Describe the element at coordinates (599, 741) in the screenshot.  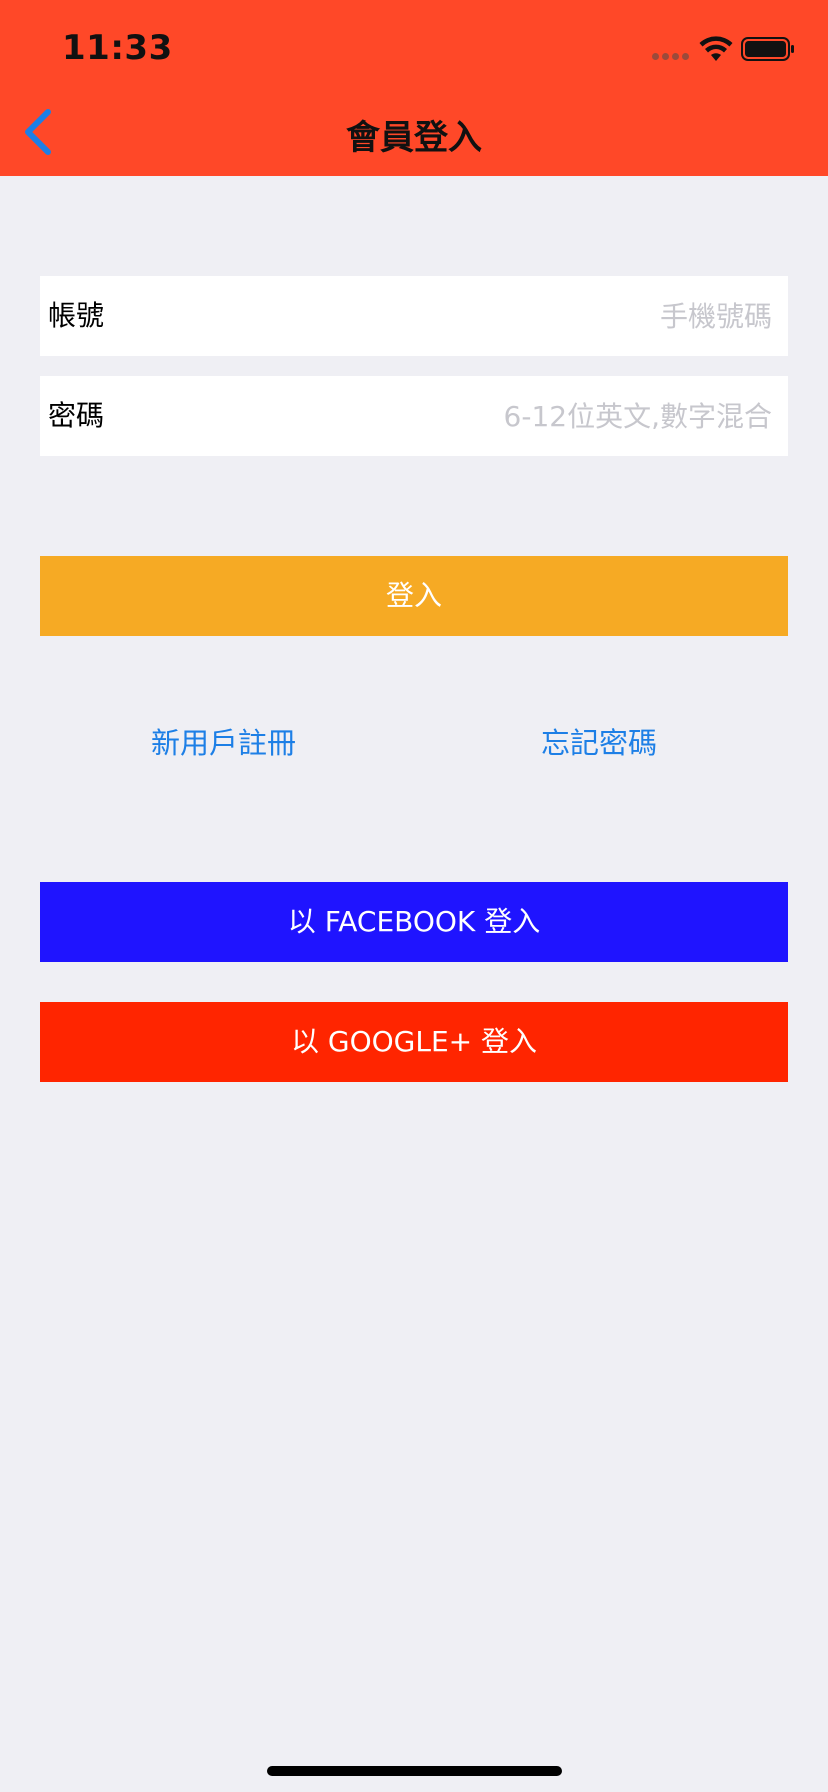
I see `forgot-password-link: 忘記密碼` at that location.